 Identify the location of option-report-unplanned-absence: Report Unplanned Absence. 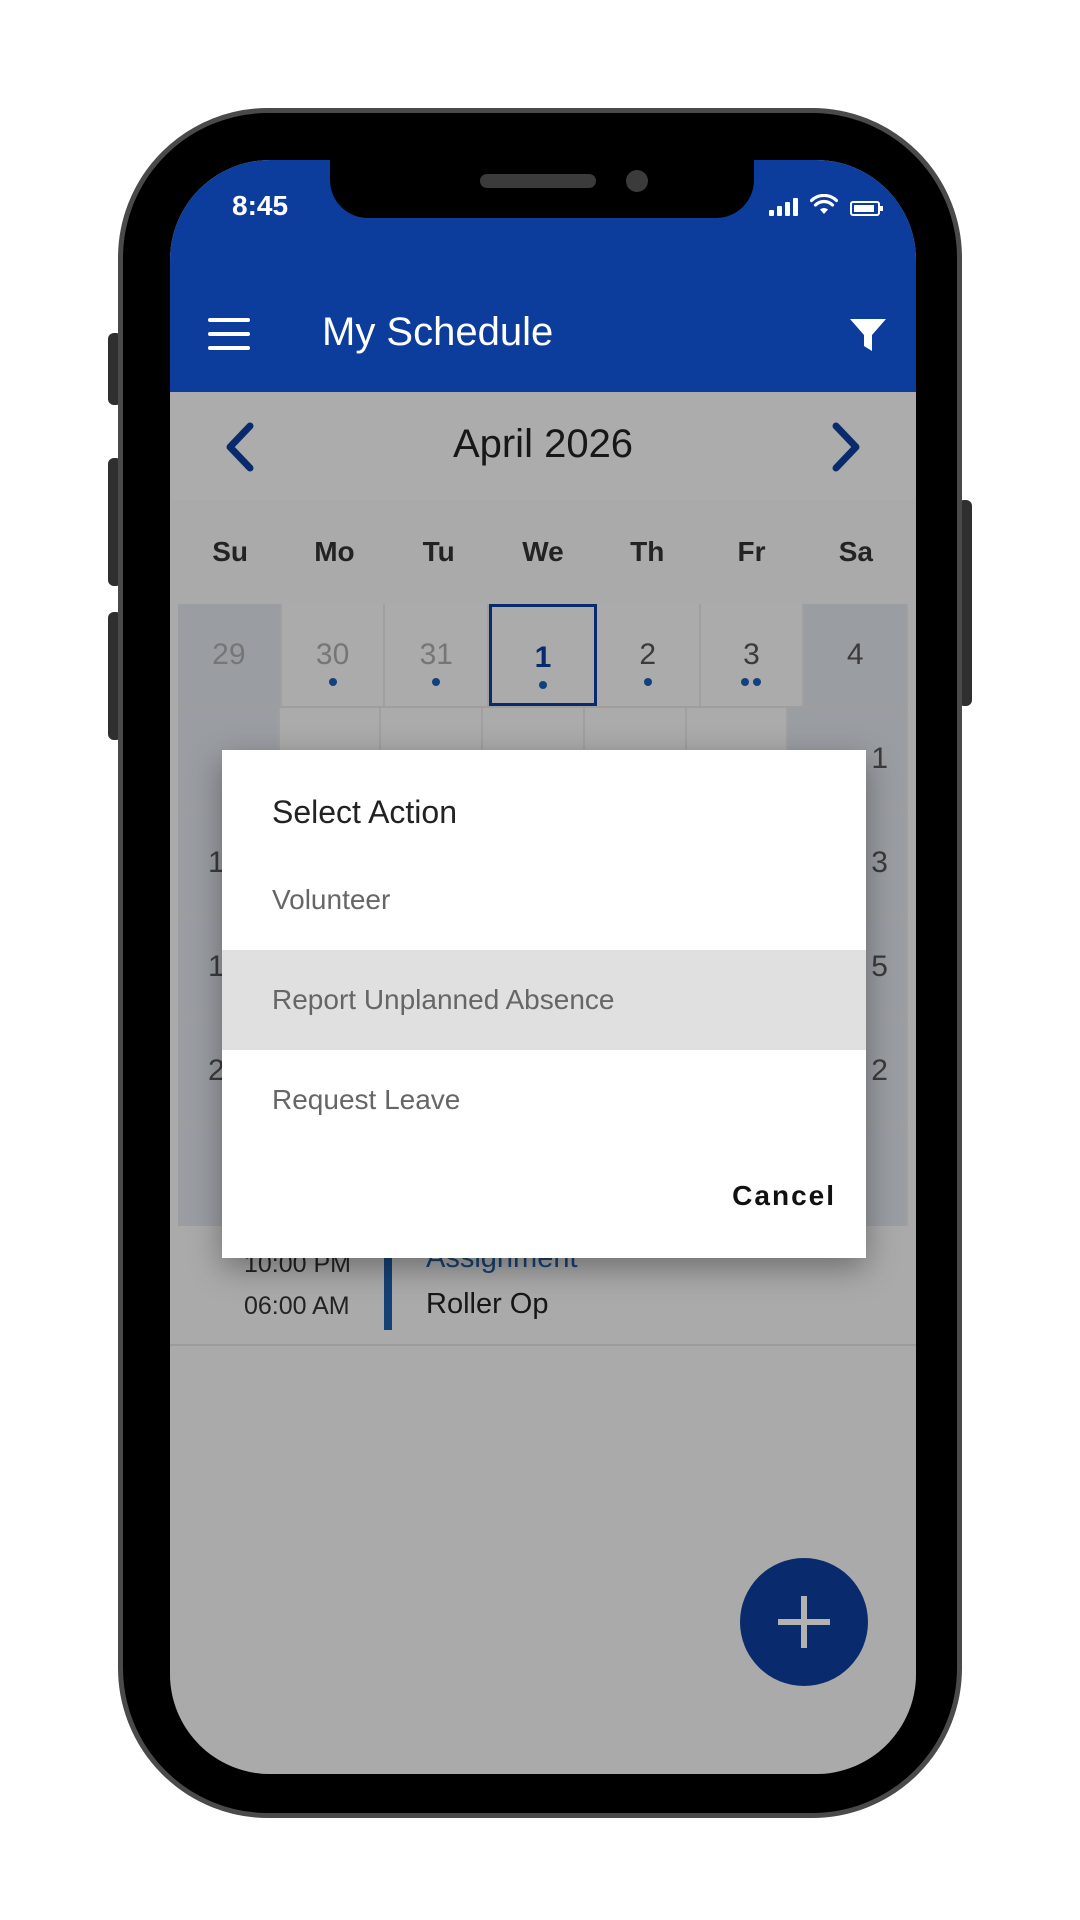
(544, 1000).